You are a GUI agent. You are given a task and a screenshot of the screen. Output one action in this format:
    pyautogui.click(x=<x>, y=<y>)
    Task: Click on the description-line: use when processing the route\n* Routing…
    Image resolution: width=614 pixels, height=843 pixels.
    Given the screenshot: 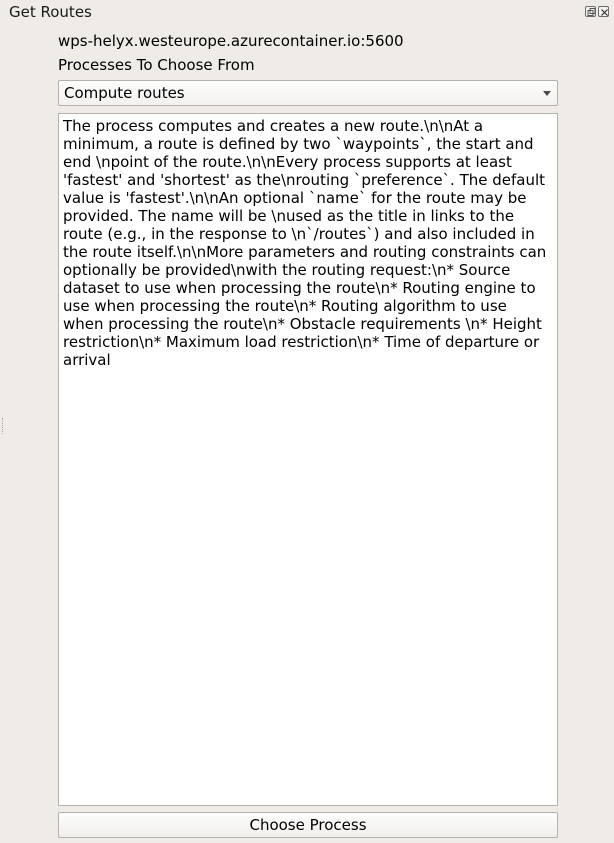 What is the action you would take?
    pyautogui.click(x=285, y=306)
    